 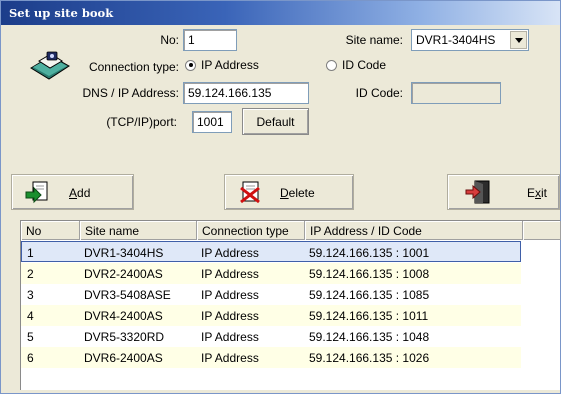 What do you see at coordinates (531, 193) in the screenshot?
I see `exit-label-start: E` at bounding box center [531, 193].